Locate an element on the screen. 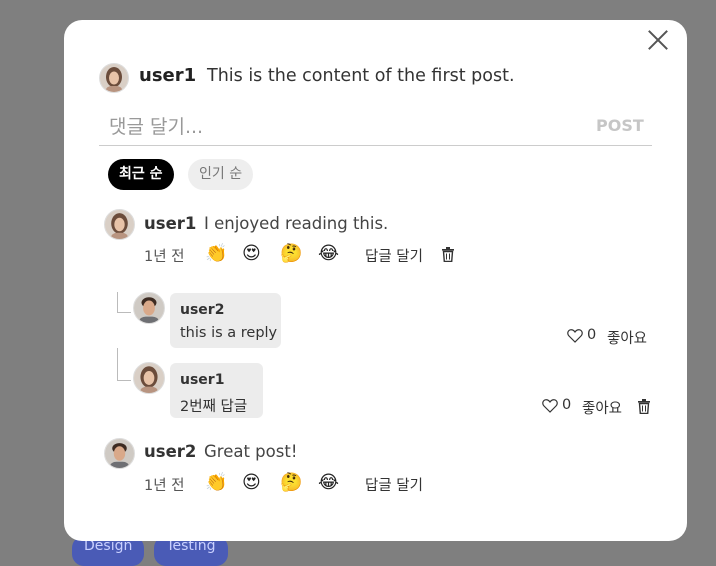 The width and height of the screenshot is (716, 566). sort-recent-button: 최근 순 is located at coordinates (141, 174).